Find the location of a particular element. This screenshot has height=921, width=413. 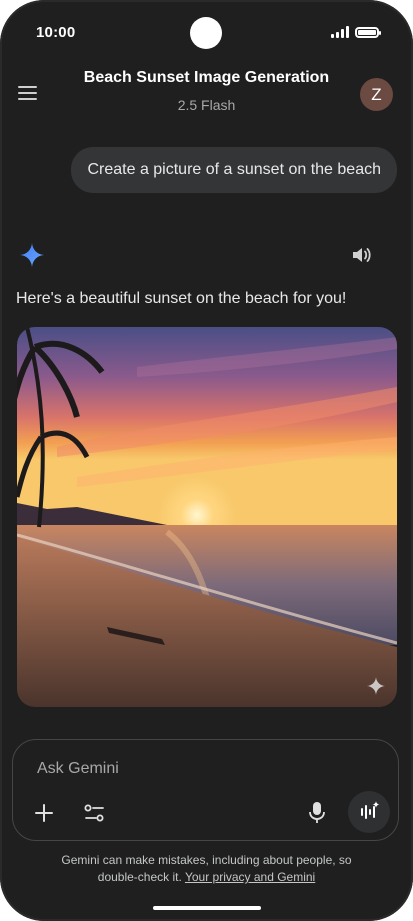

gemini-sparkle-icon is located at coordinates (32, 255).